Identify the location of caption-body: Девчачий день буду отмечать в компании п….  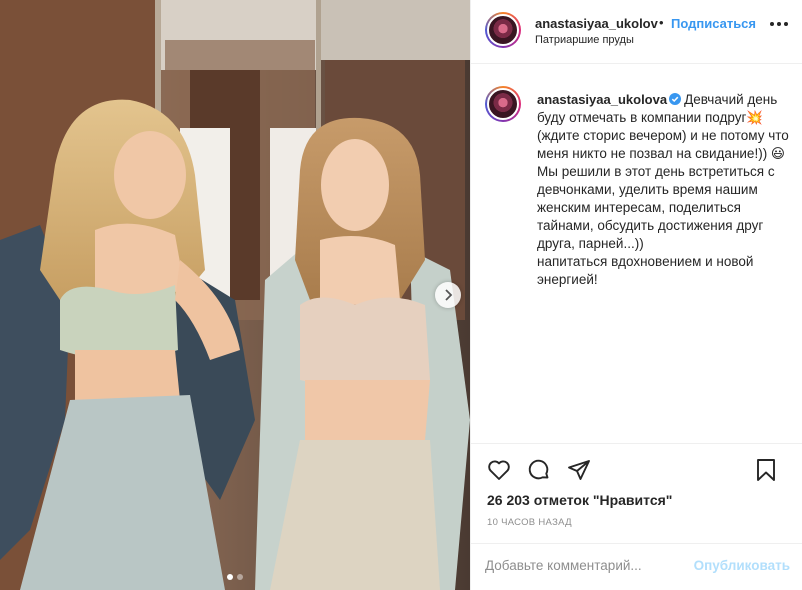
(663, 189).